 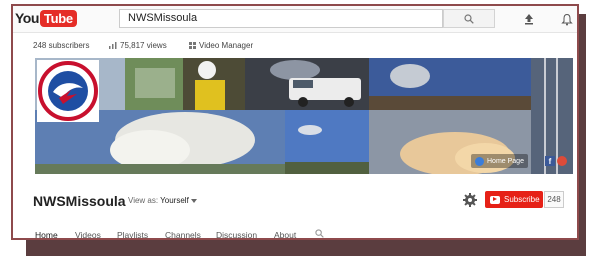 I want to click on facebook-icon: f, so click(x=550, y=161).